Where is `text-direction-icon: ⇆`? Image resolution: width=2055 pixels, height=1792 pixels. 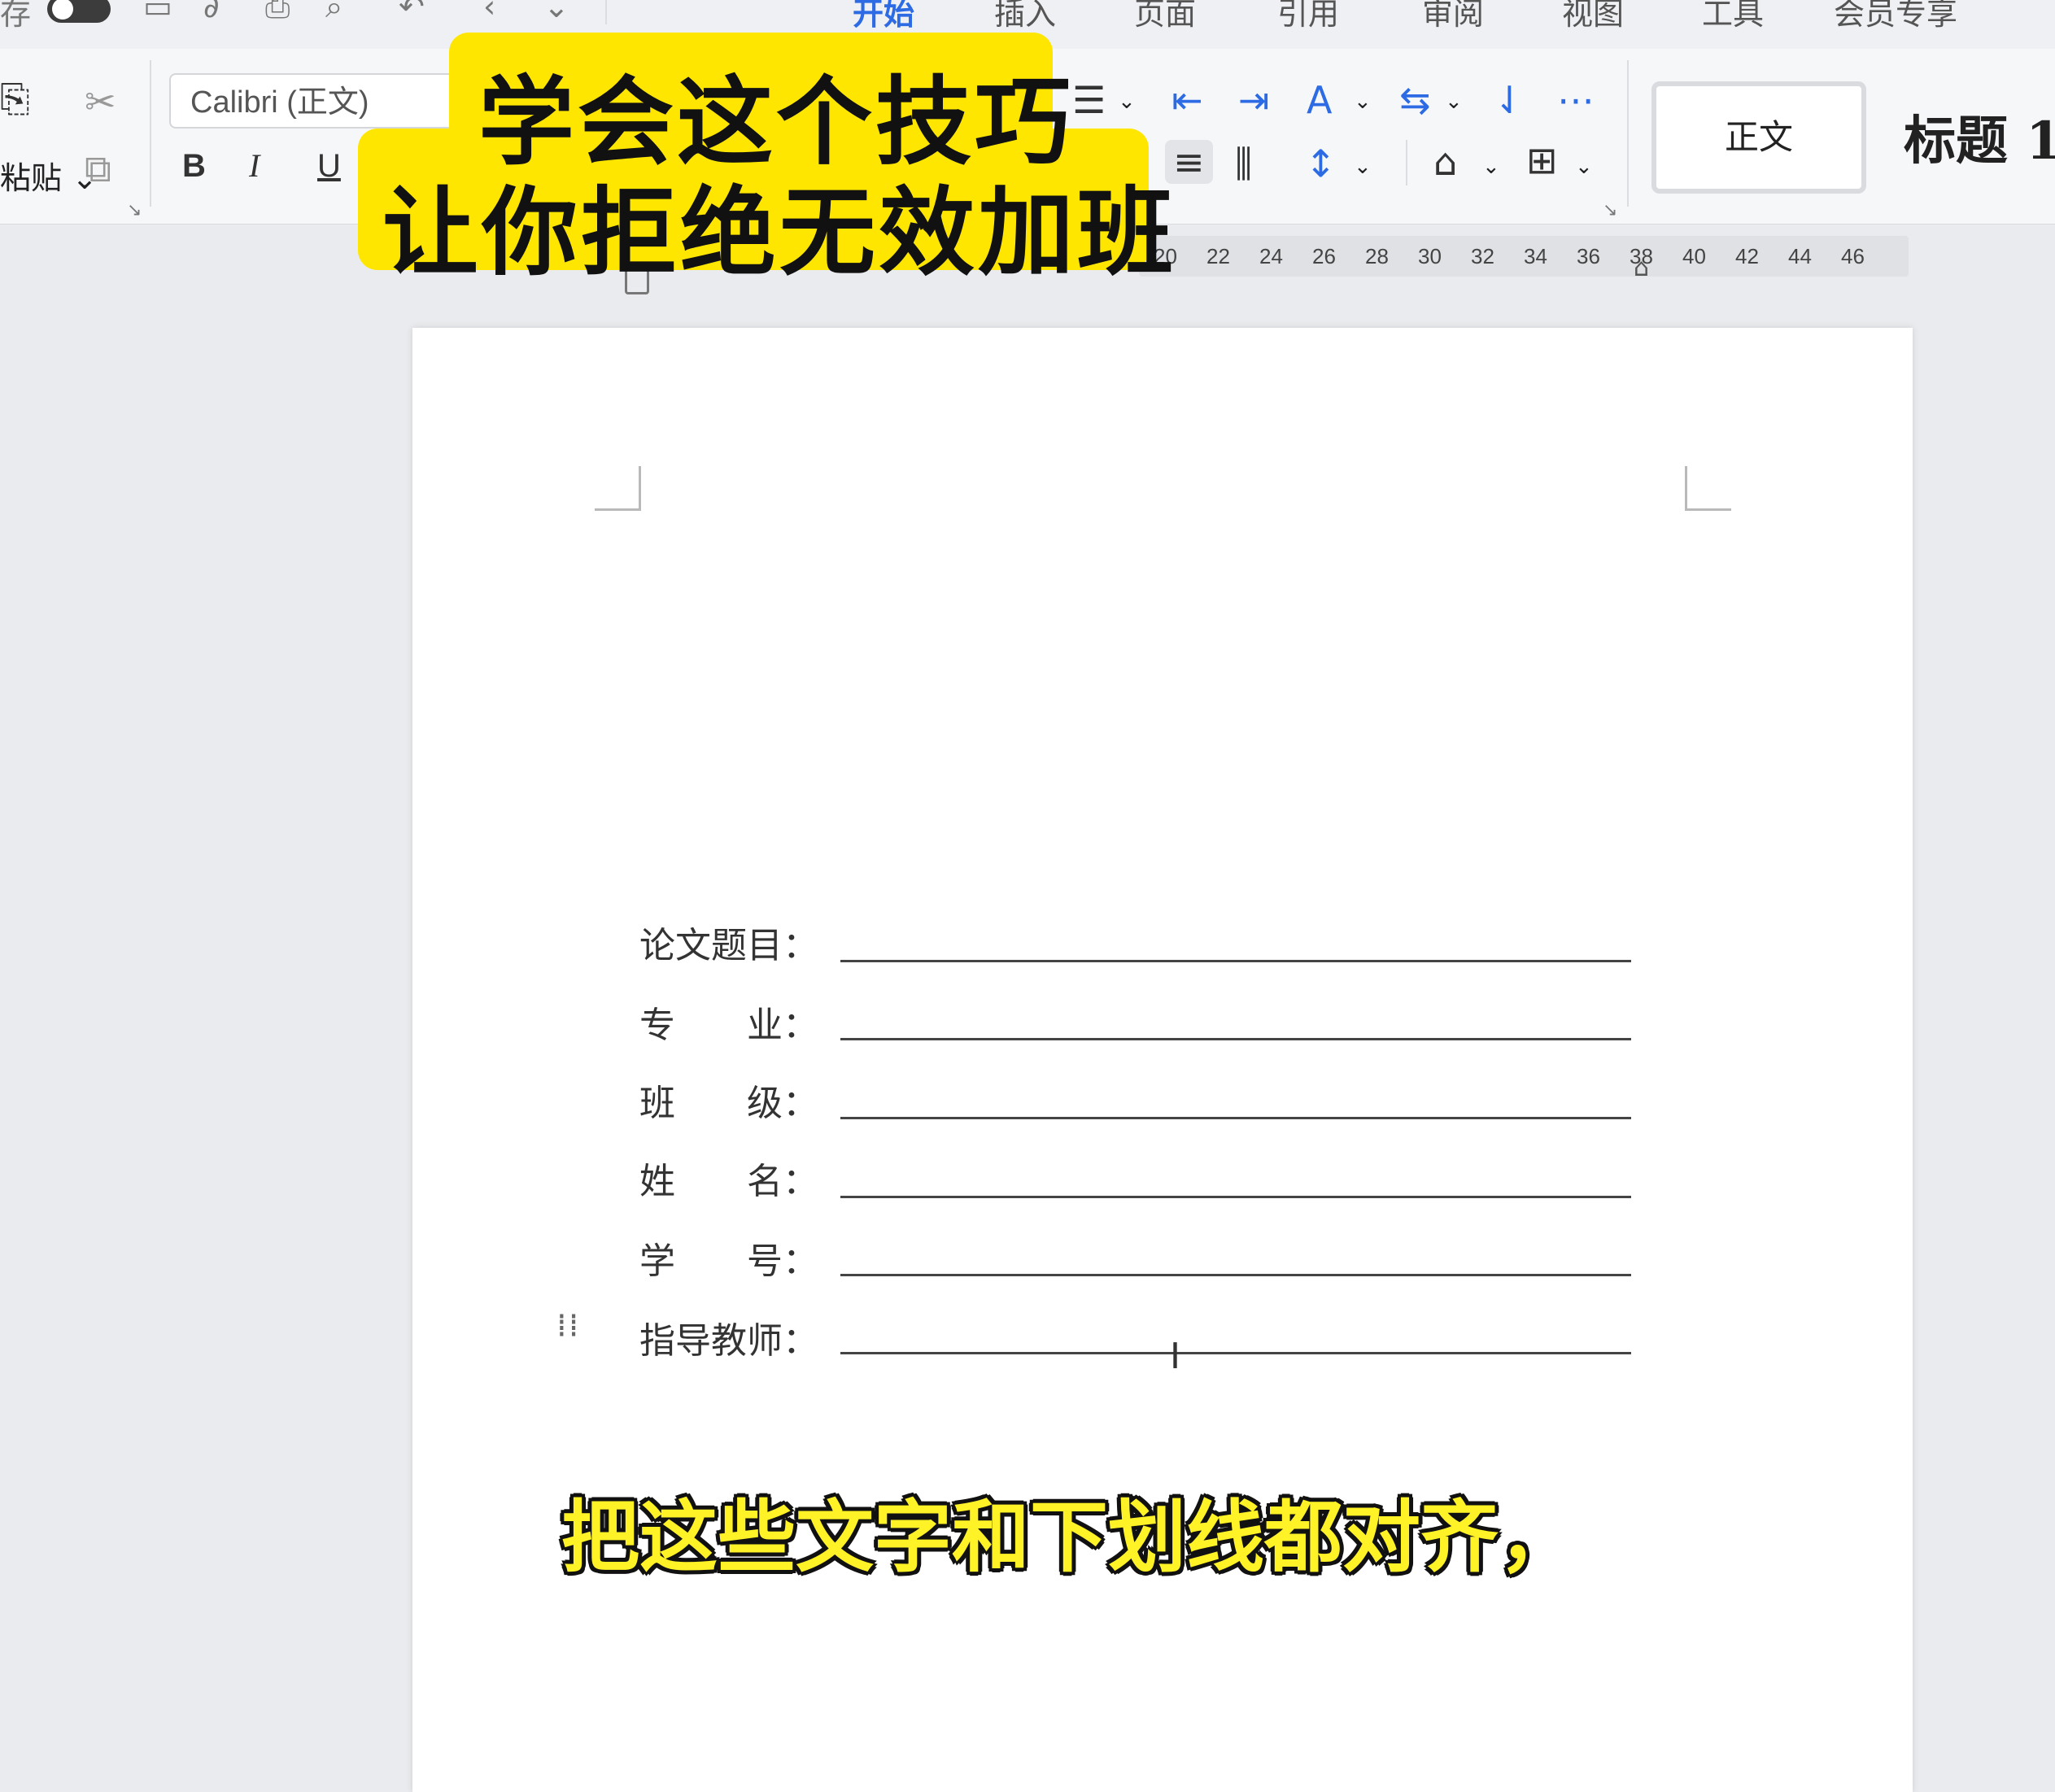
text-direction-icon: ⇆ is located at coordinates (1415, 100).